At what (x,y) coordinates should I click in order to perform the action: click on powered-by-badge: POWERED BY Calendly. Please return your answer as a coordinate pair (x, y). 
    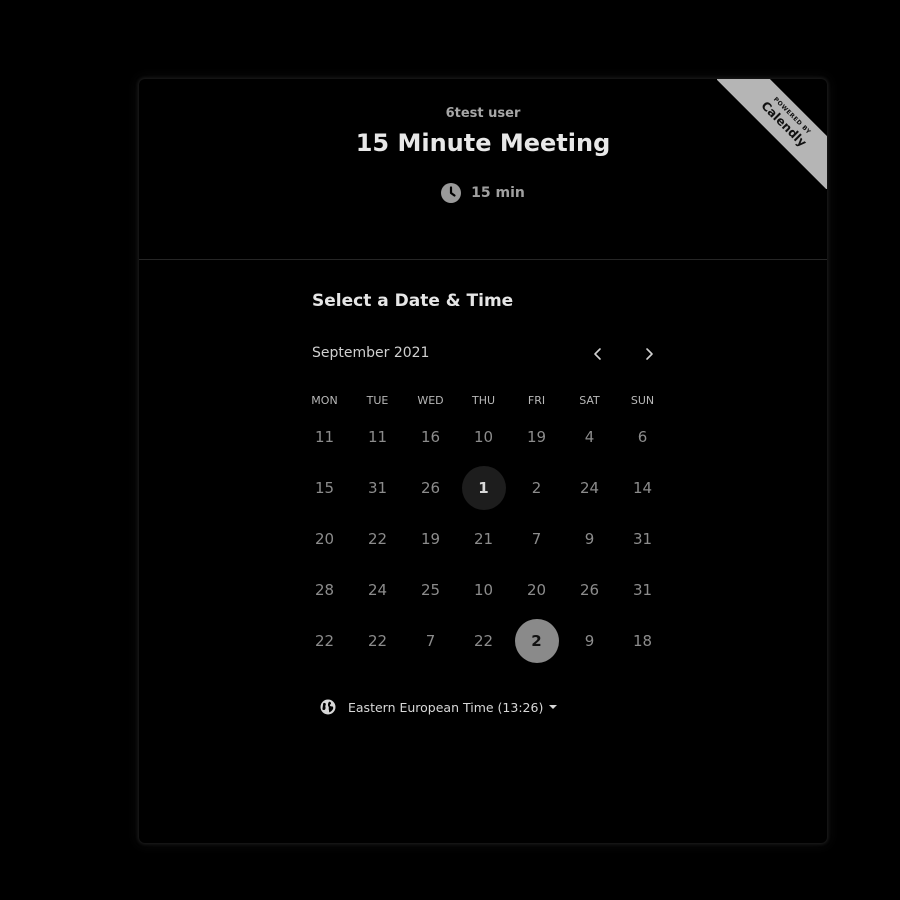
    Looking at the image, I should click on (772, 134).